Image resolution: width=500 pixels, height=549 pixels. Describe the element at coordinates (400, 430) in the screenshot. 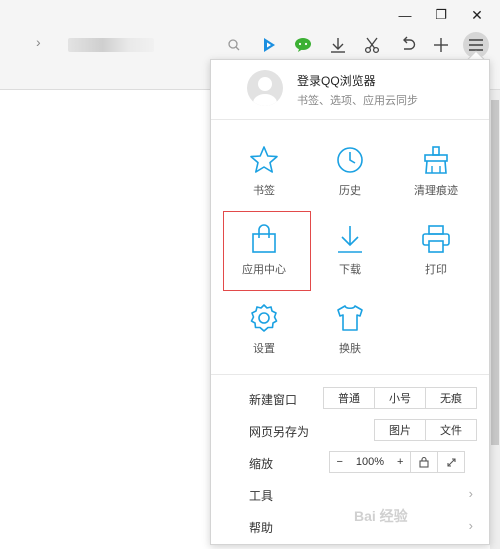

I see `save-as-image-button: 图片` at that location.